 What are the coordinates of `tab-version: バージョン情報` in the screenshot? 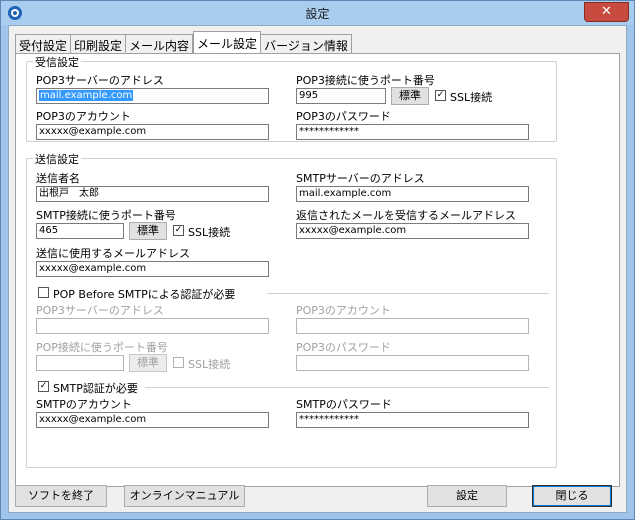 It's located at (306, 43).